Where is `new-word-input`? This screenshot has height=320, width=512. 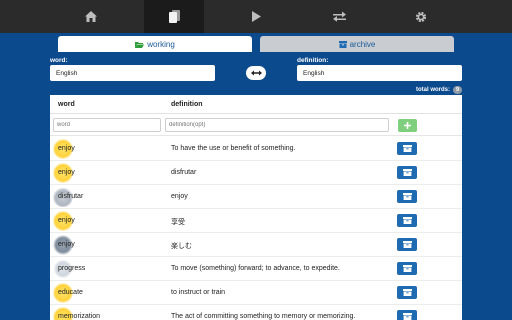 new-word-input is located at coordinates (107, 125).